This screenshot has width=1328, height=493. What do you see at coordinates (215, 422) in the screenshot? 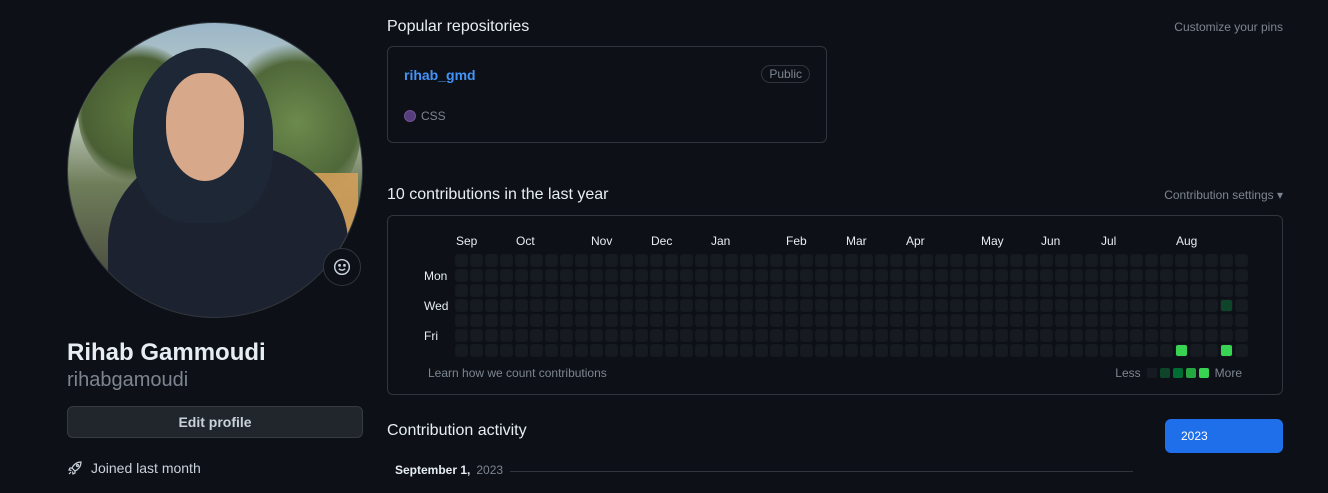
I see `edit-profile-button: Edit profile` at bounding box center [215, 422].